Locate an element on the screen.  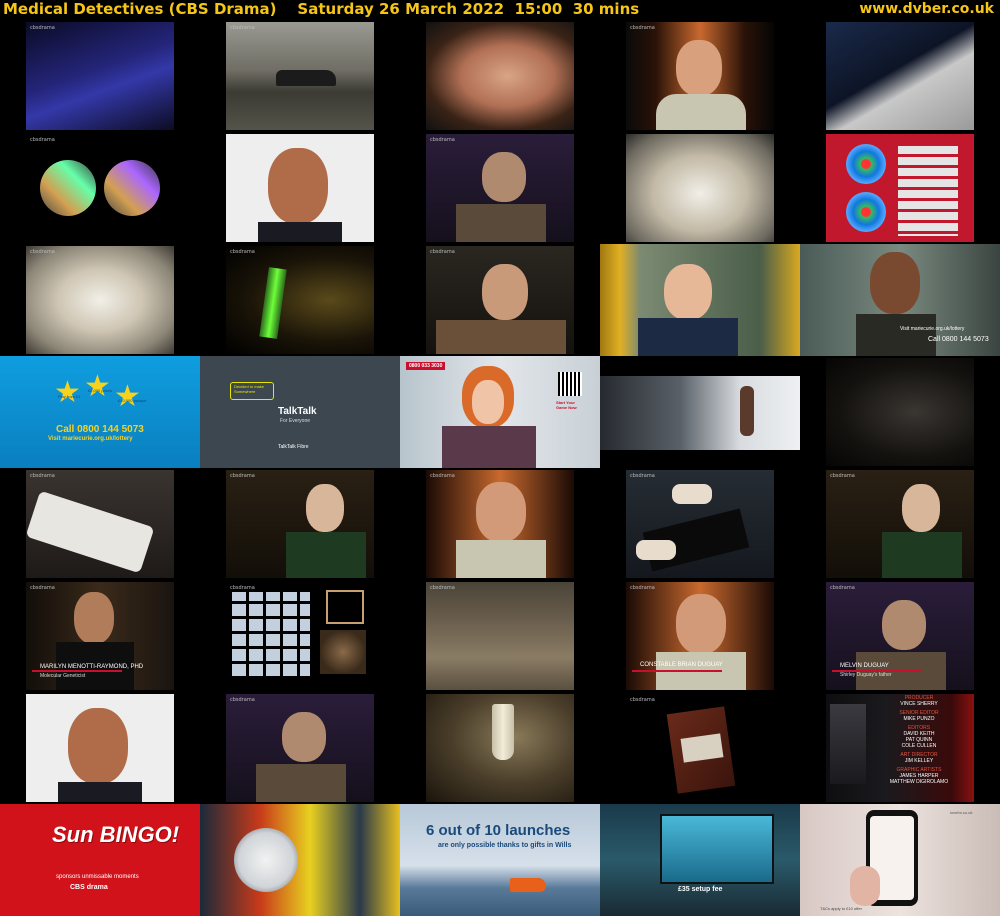
thumbnail-r2c1: cbsdrama is located at coordinates (100, 188).